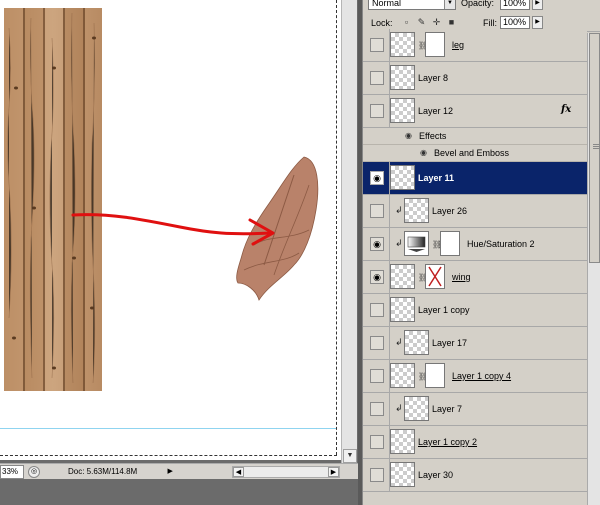 This screenshot has width=600, height=505. I want to click on layer-row: ◉ ⛓ wing, so click(475, 277).